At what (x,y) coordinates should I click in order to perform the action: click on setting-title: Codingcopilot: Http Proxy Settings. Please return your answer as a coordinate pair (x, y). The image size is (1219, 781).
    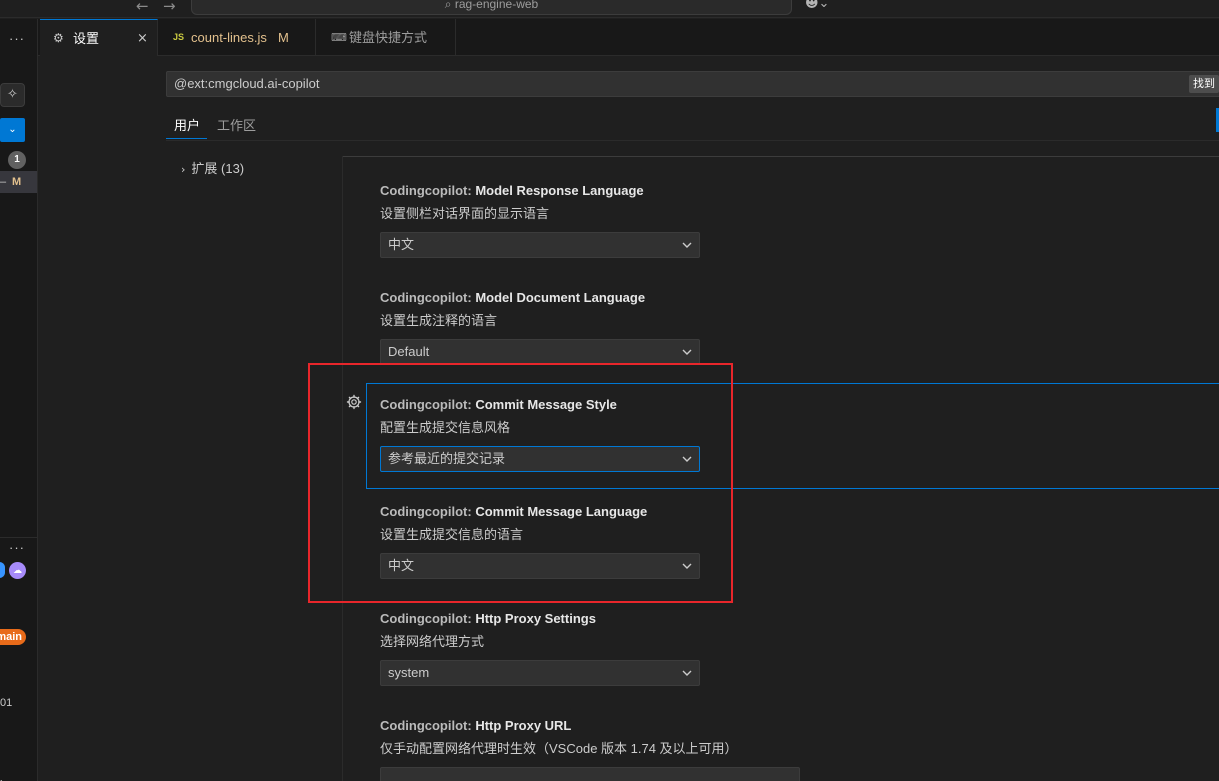
    Looking at the image, I should click on (540, 619).